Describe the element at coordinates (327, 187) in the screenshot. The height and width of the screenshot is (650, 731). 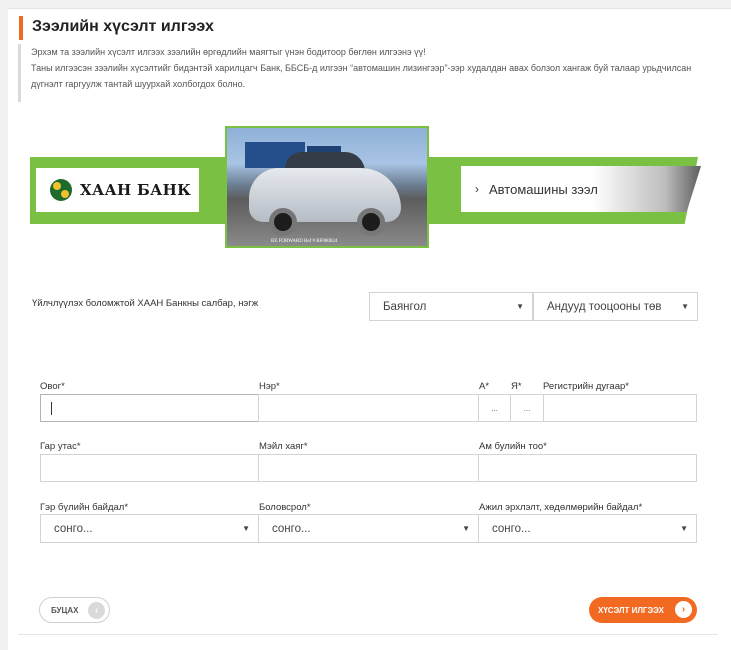
I see `car-photo: BE FORWARD Ref # BF080024` at that location.